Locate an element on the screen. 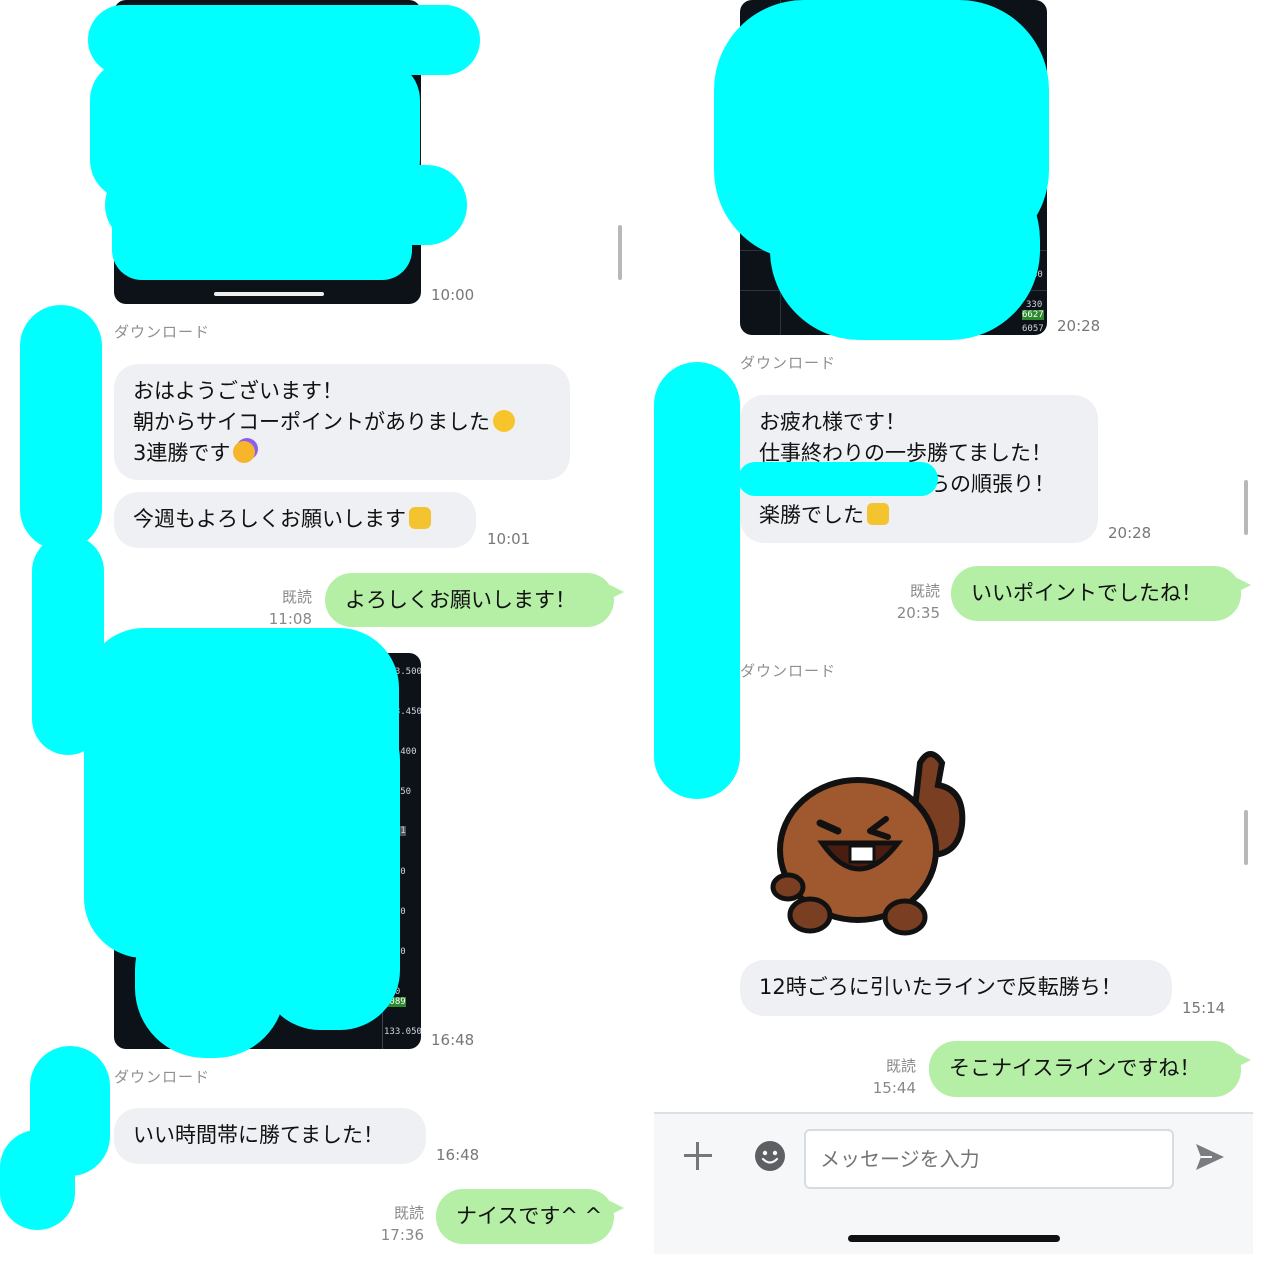 Image resolution: width=1281 pixels, height=1281 pixels. message-time: 20:35 is located at coordinates (918, 613).